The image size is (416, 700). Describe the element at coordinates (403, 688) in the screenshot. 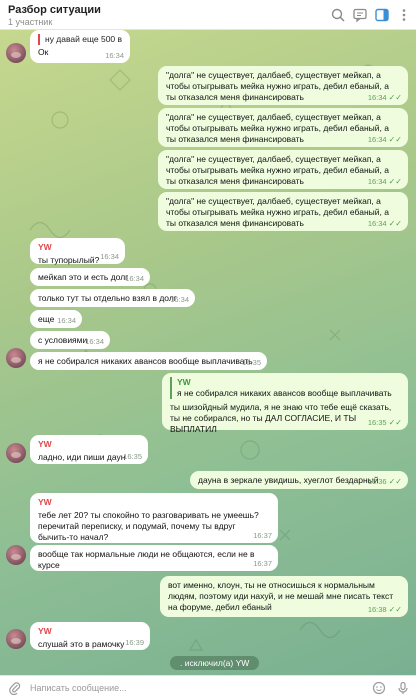

I see `microphone-icon` at that location.